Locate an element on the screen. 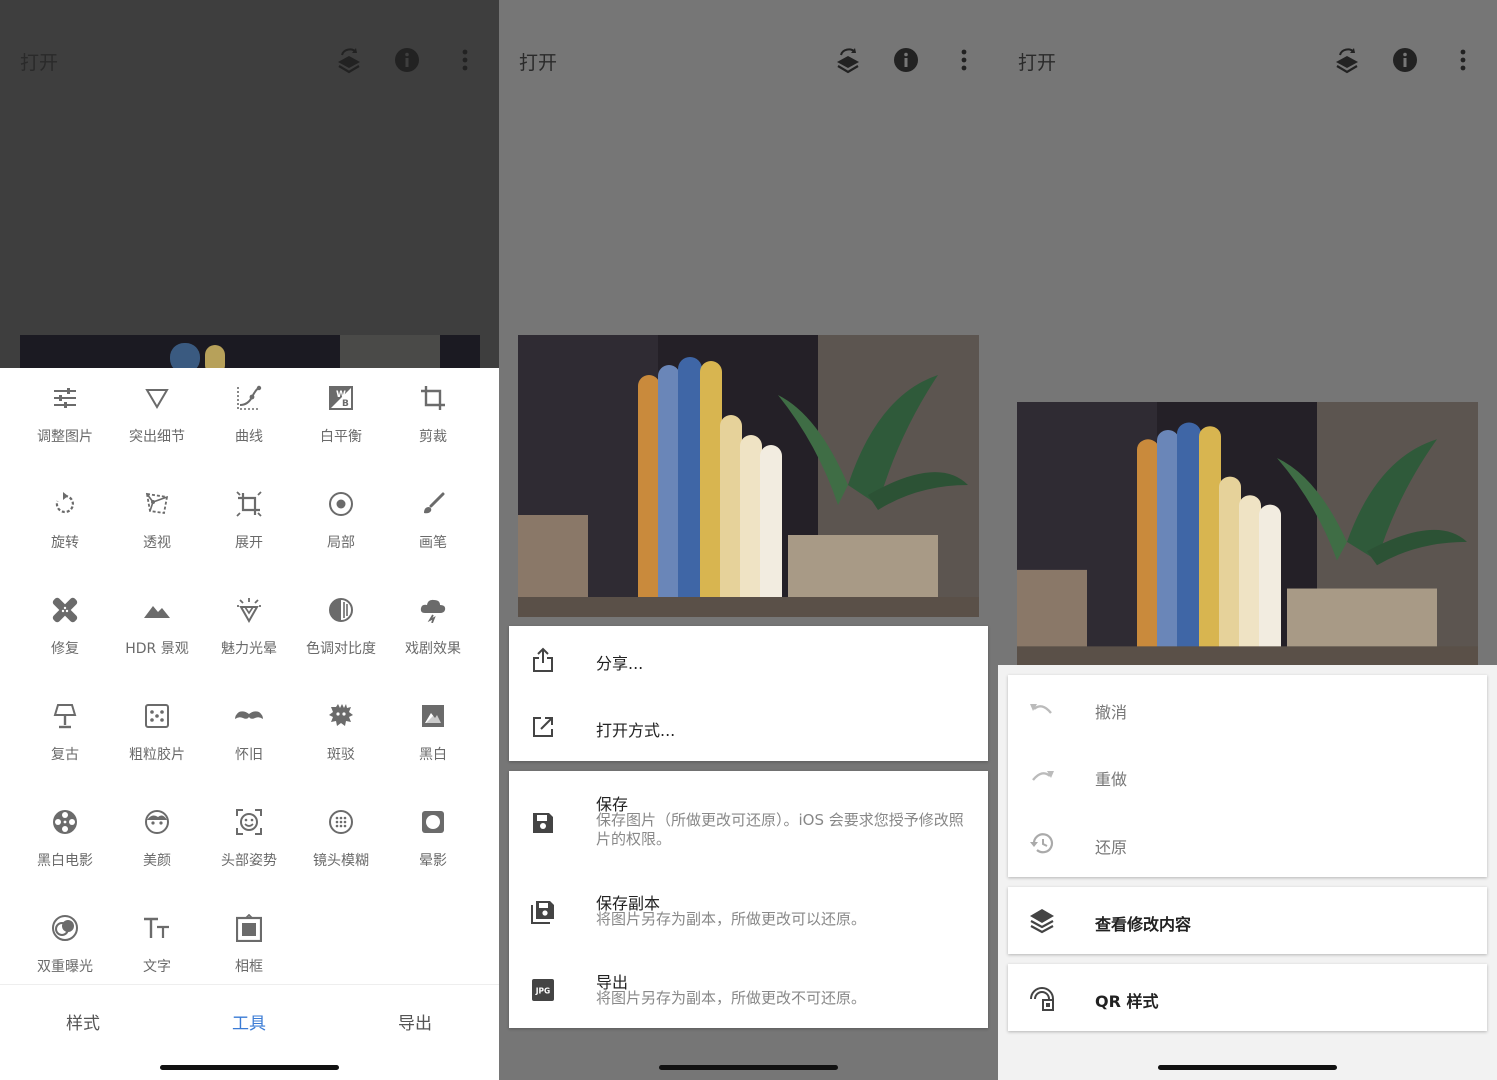 The height and width of the screenshot is (1080, 1497). text-icon is located at coordinates (157, 928).